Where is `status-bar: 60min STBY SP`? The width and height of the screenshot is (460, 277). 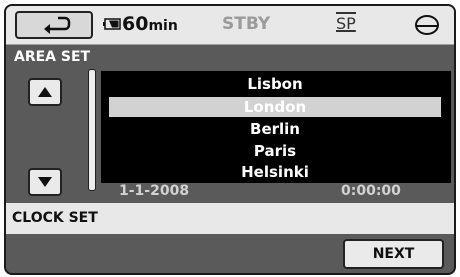
status-bar: 60min STBY SP is located at coordinates (230, 25).